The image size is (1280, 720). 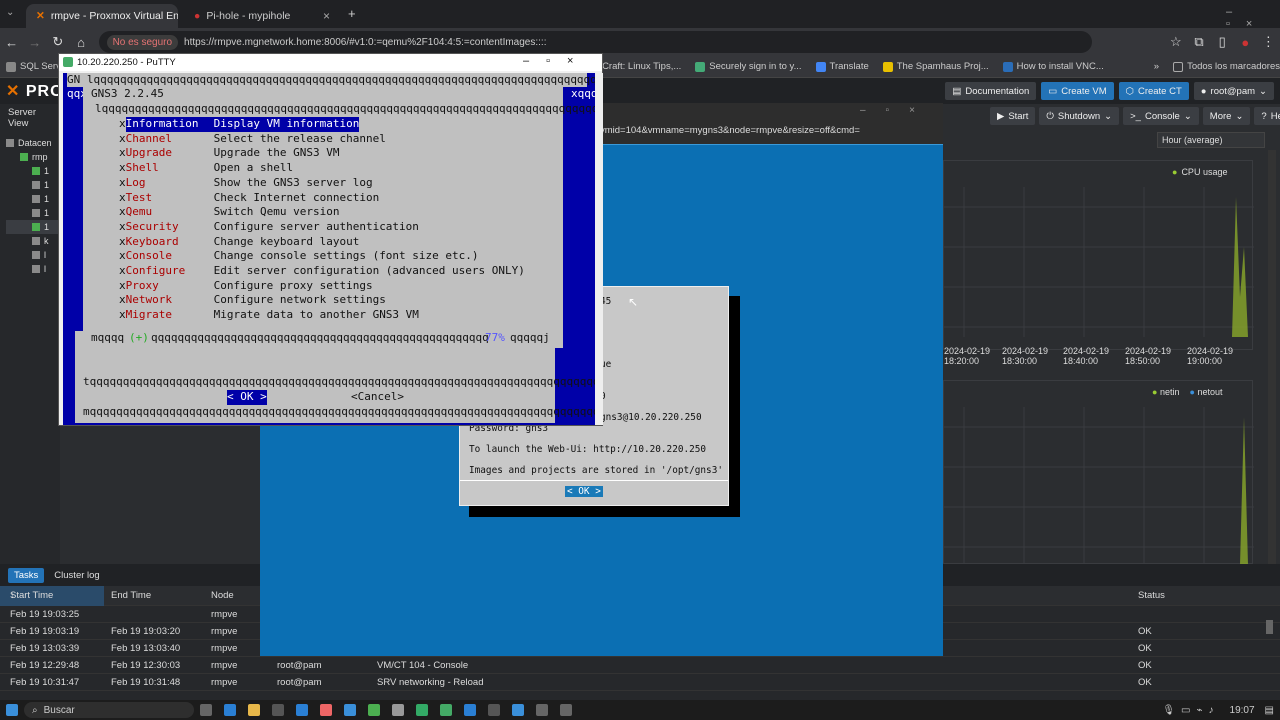 I want to click on menu-item-network: x Network Configure network settings, so click(x=252, y=300).